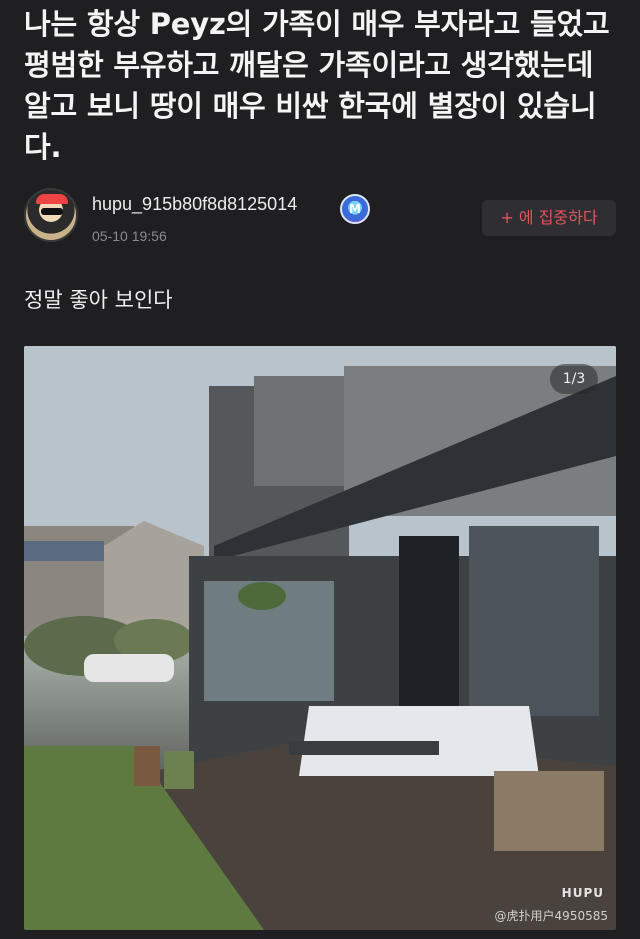 This screenshot has height=939, width=640. Describe the element at coordinates (194, 204) in the screenshot. I see `author-username: hupu_915b80f8d8125014` at that location.